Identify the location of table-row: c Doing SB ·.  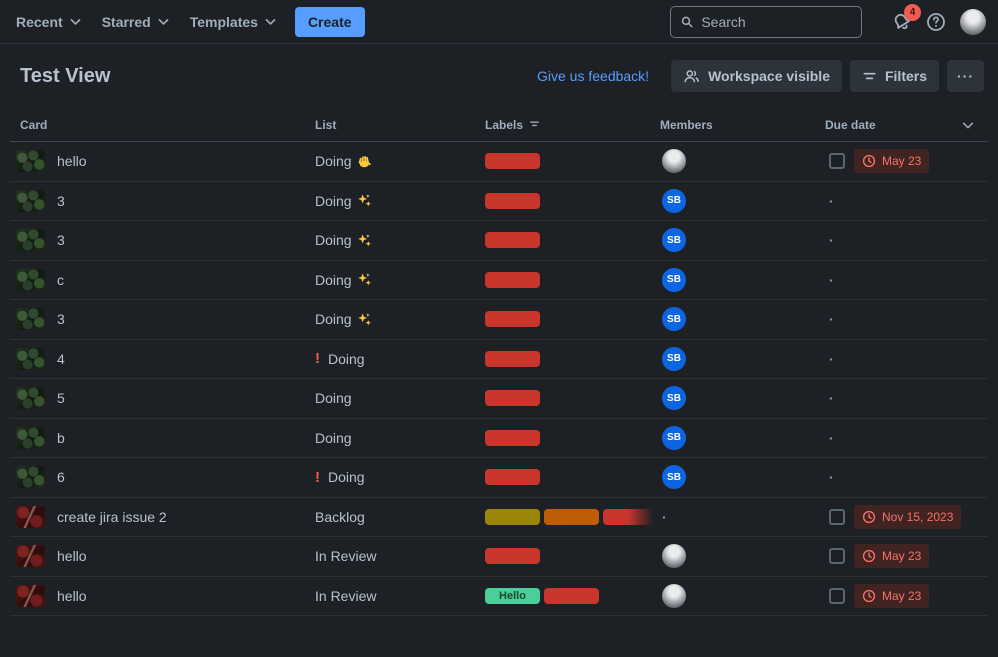
(499, 280).